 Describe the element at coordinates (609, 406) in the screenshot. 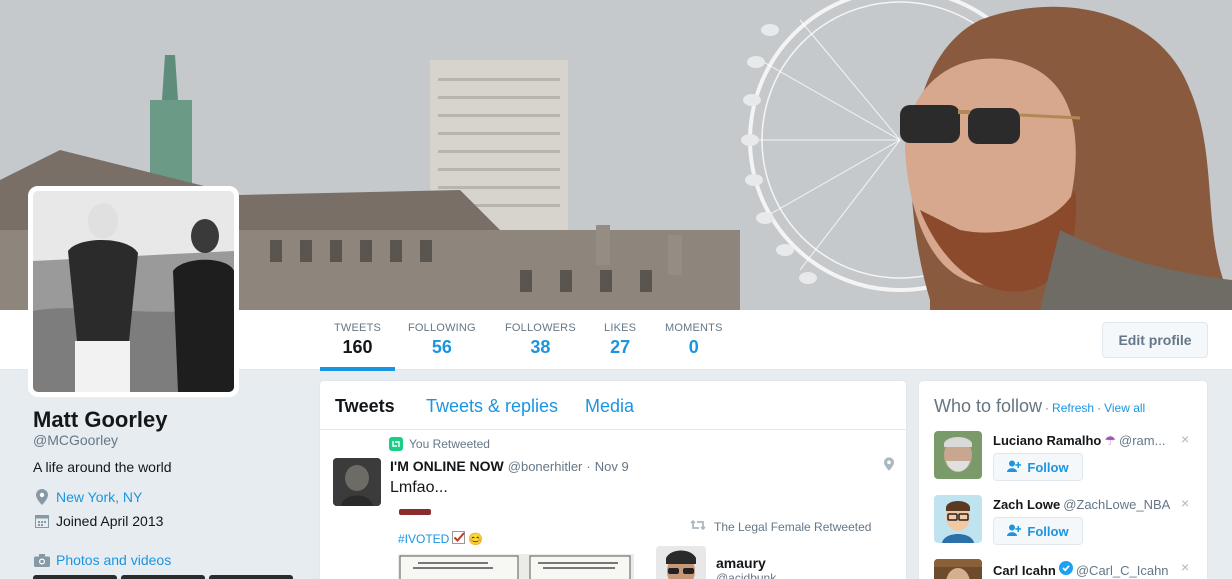

I see `tab-media: Media` at that location.